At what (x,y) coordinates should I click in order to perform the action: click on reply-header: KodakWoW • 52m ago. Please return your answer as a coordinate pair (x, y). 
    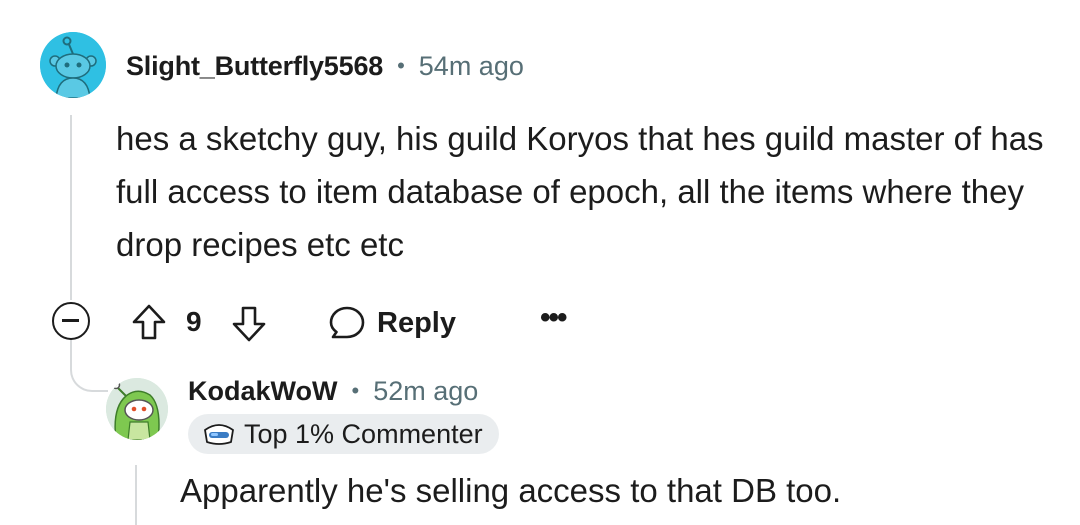
    Looking at the image, I should click on (333, 391).